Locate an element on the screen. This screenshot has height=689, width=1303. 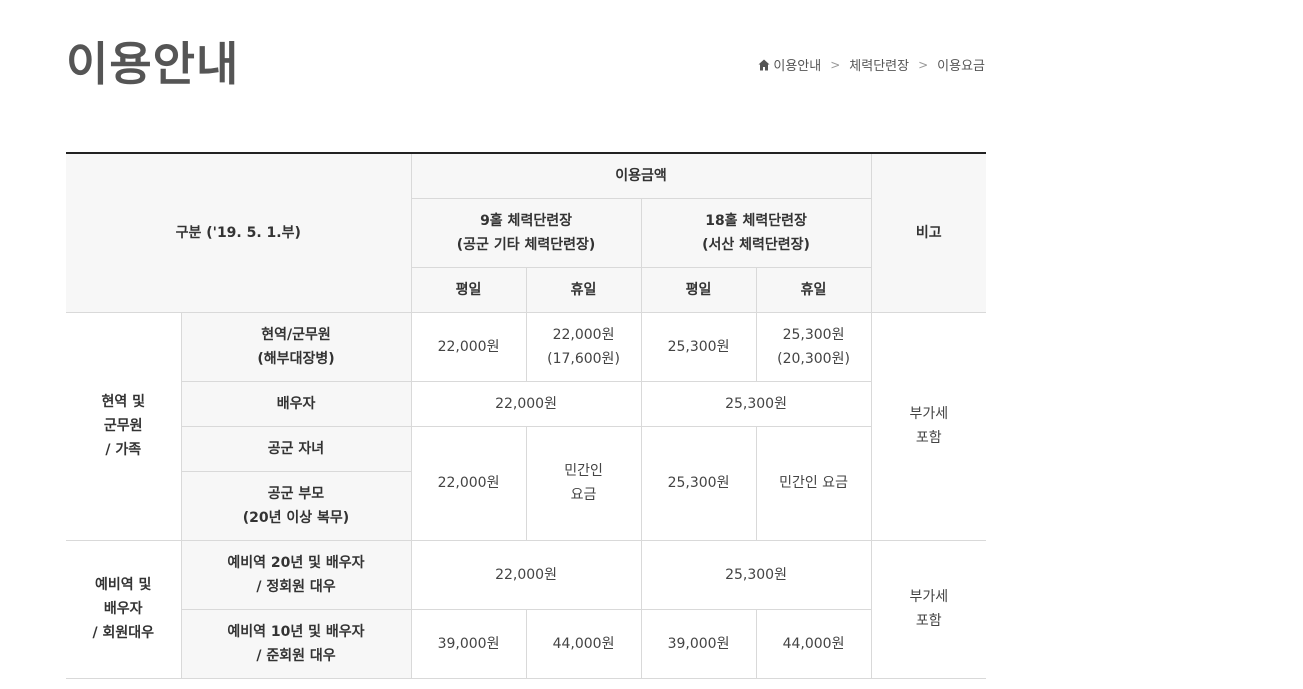
header-amount: 이용금액 is located at coordinates (641, 175).